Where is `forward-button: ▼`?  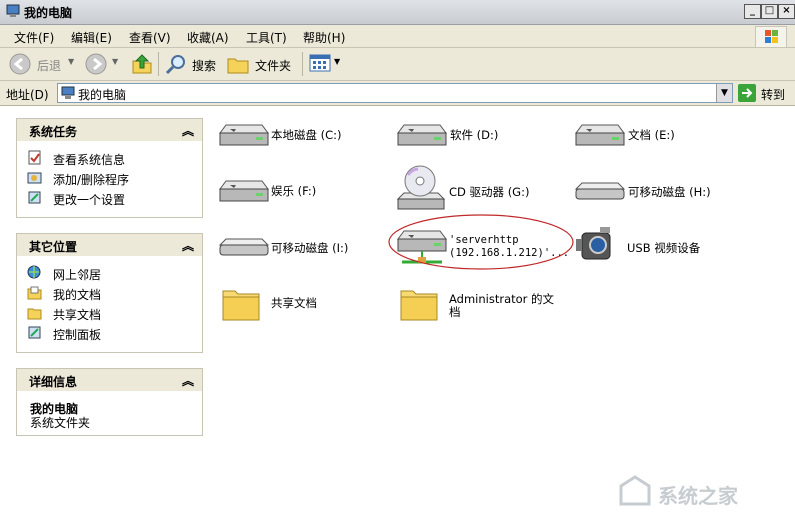 forward-button: ▼ is located at coordinates (104, 64).